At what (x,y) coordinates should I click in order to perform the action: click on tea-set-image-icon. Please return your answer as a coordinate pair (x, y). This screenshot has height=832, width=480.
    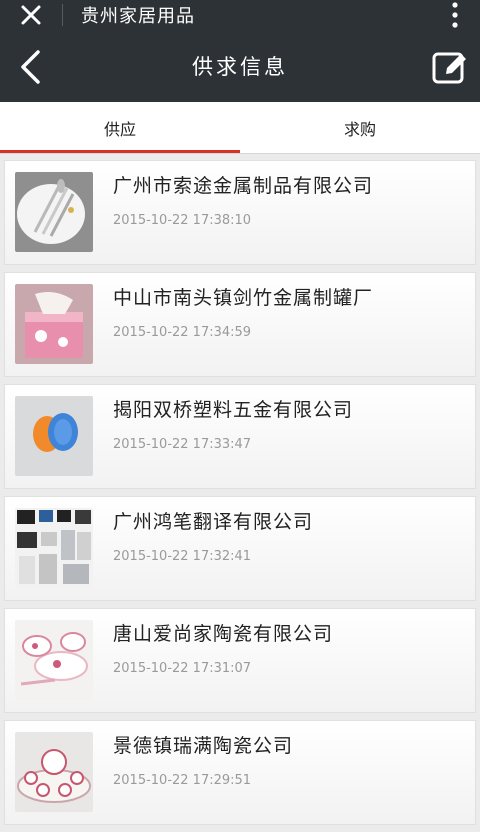
    Looking at the image, I should click on (54, 772).